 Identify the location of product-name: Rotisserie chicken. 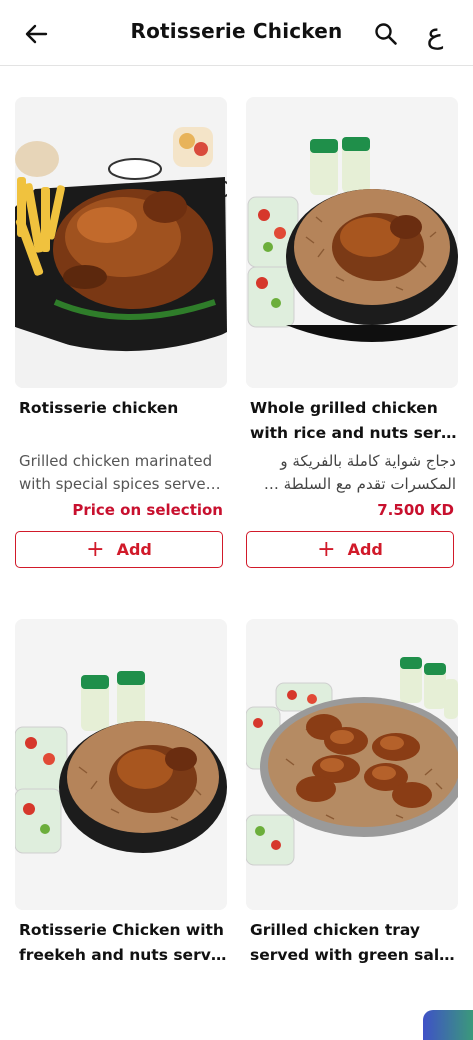
(123, 408).